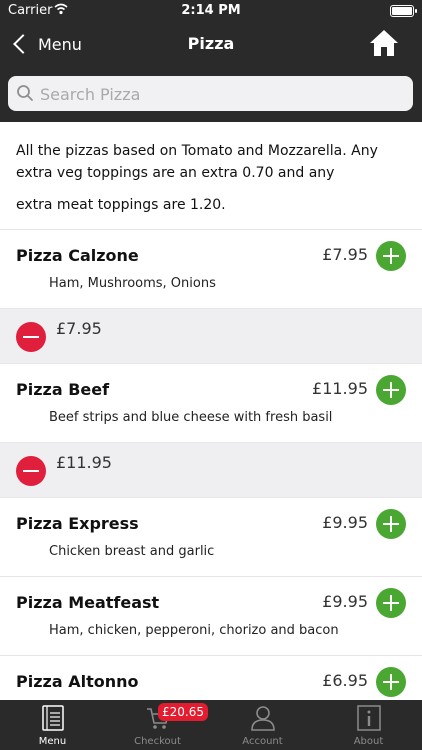 This screenshot has width=422, height=750. I want to click on search-field, so click(210, 93).